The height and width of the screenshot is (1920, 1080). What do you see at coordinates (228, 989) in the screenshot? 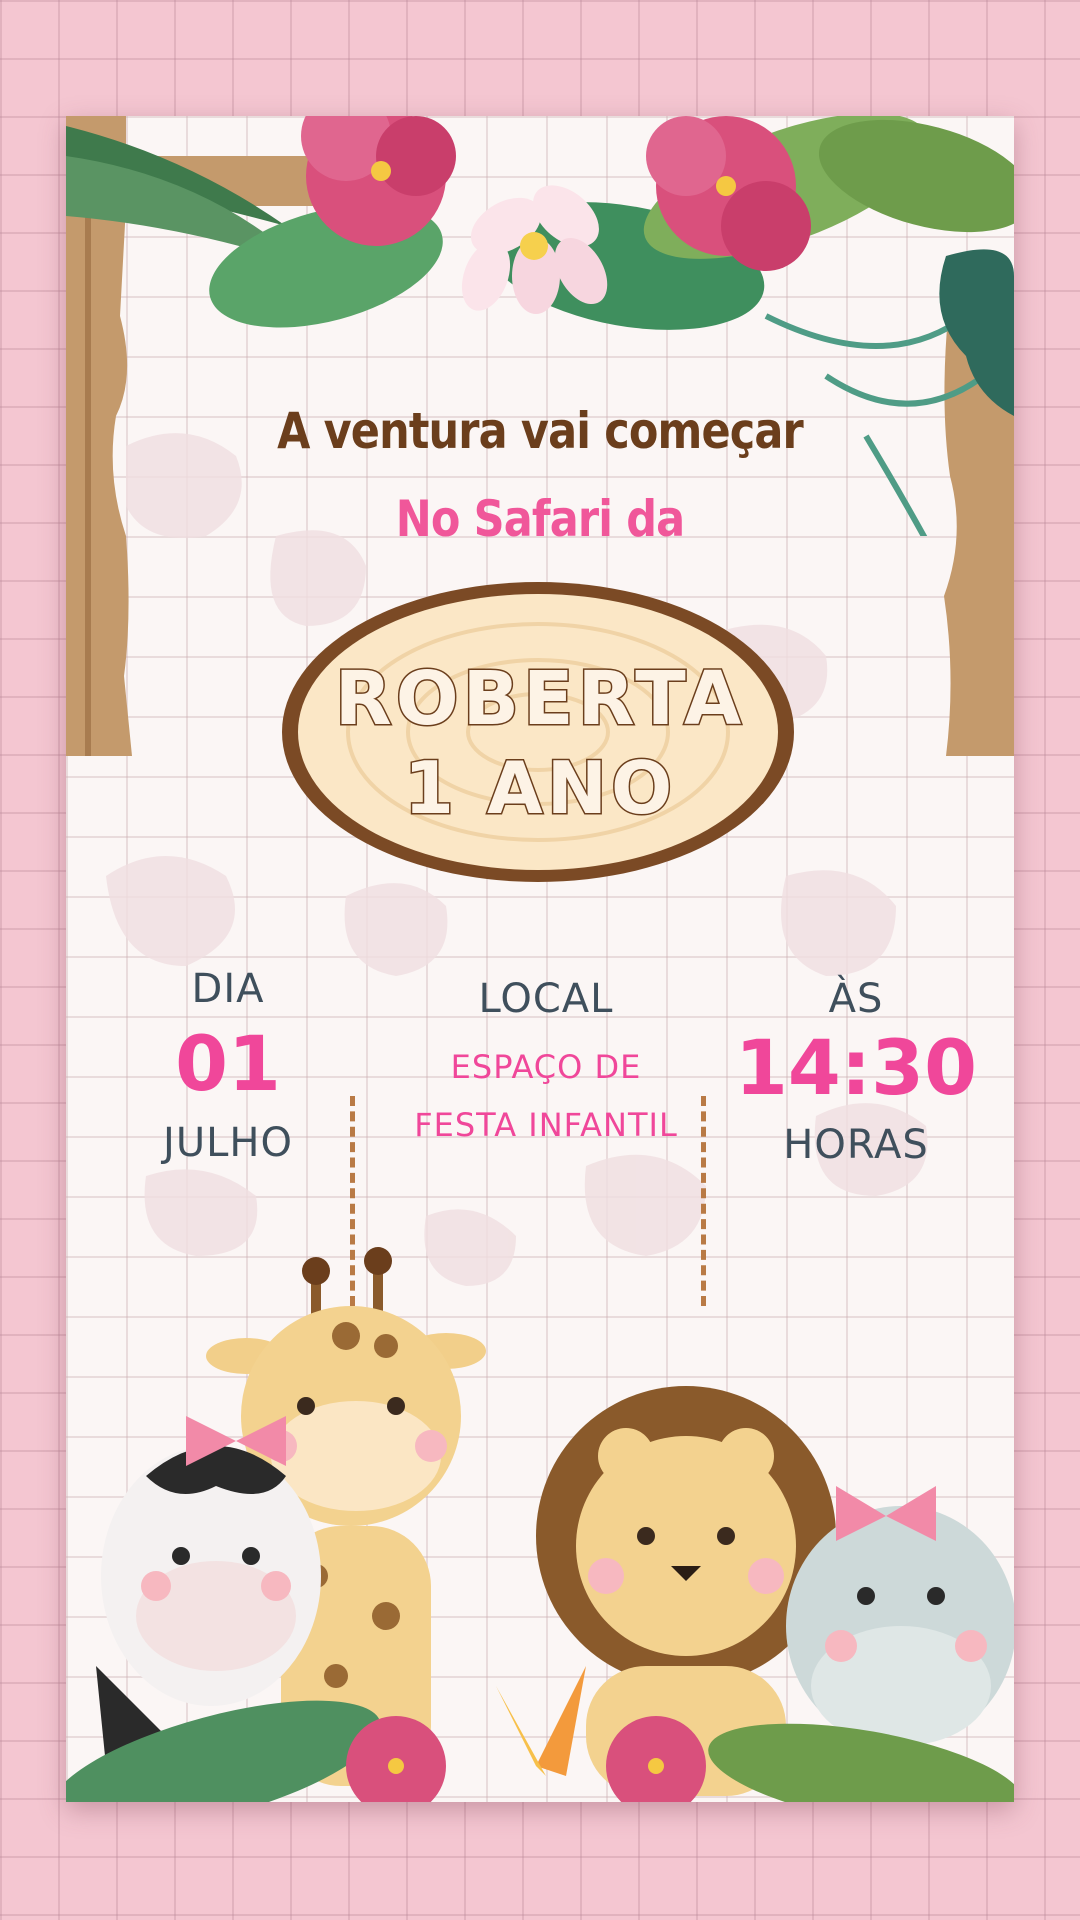
I see `date-label: DIA` at bounding box center [228, 989].